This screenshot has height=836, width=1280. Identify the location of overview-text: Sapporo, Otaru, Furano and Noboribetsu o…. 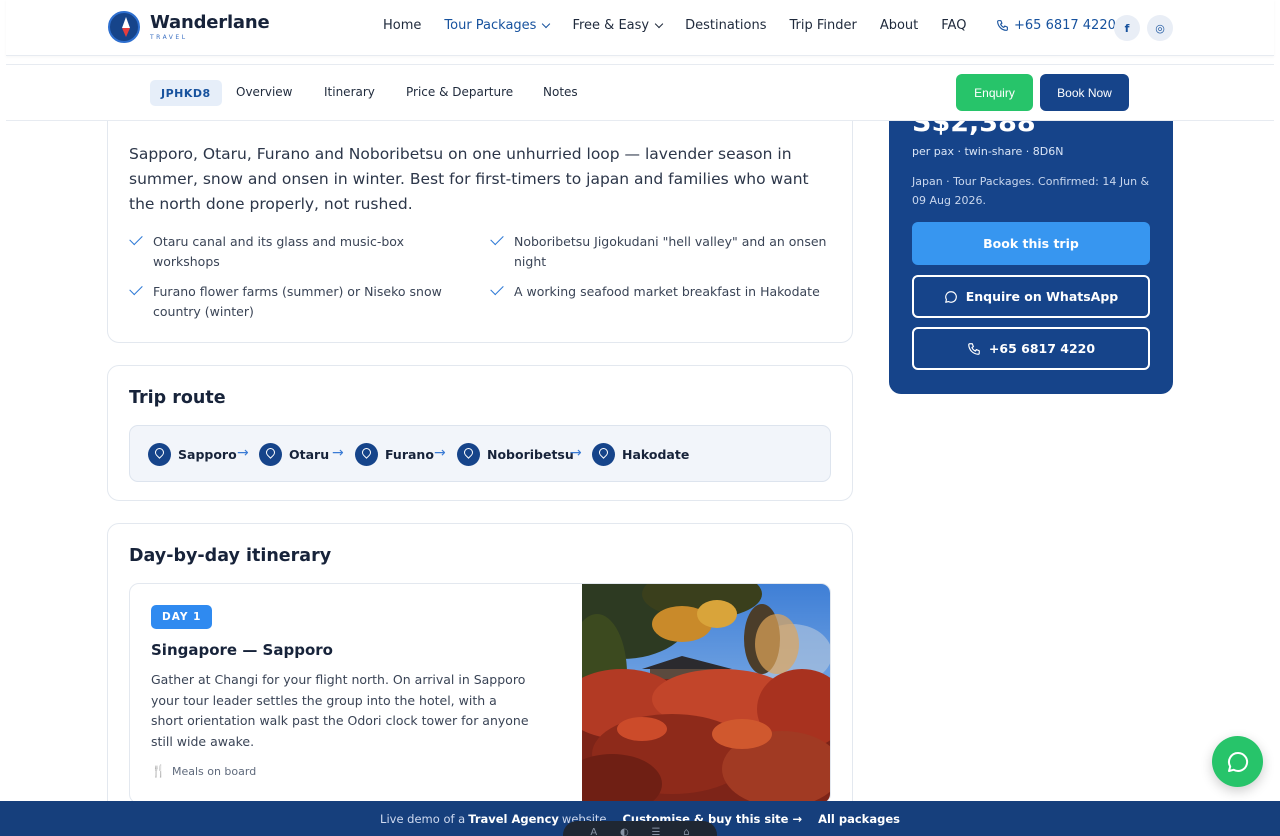
(469, 179).